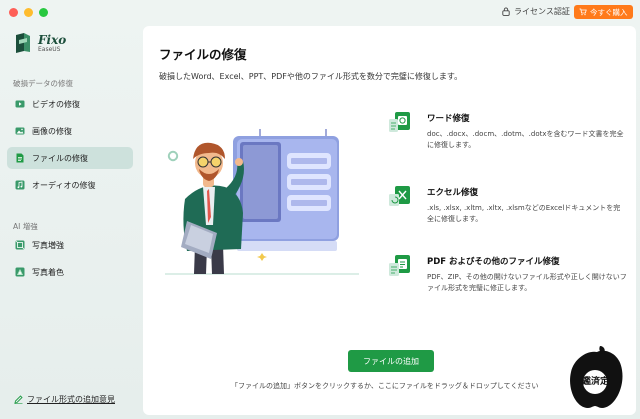 The height and width of the screenshot is (419, 640). What do you see at coordinates (583, 12) in the screenshot?
I see `cart-icon` at bounding box center [583, 12].